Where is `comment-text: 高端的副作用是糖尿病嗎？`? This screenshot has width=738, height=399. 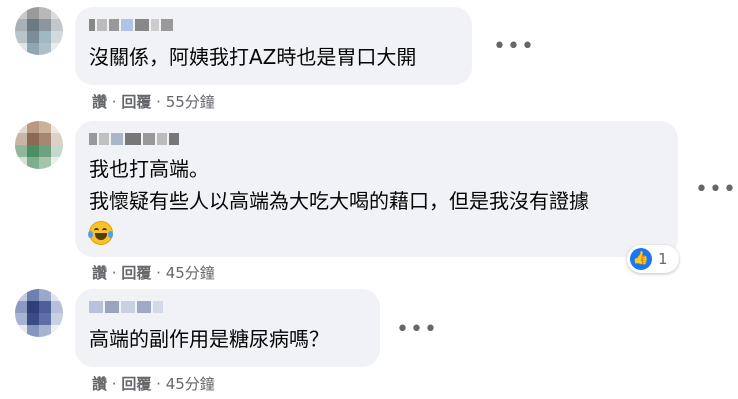
comment-text: 高端的副作用是糖尿病嗎？ is located at coordinates (209, 339).